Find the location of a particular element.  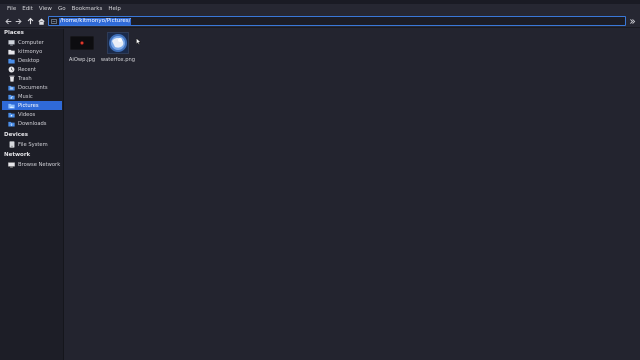

menu-edit: Edit is located at coordinates (27, 9).